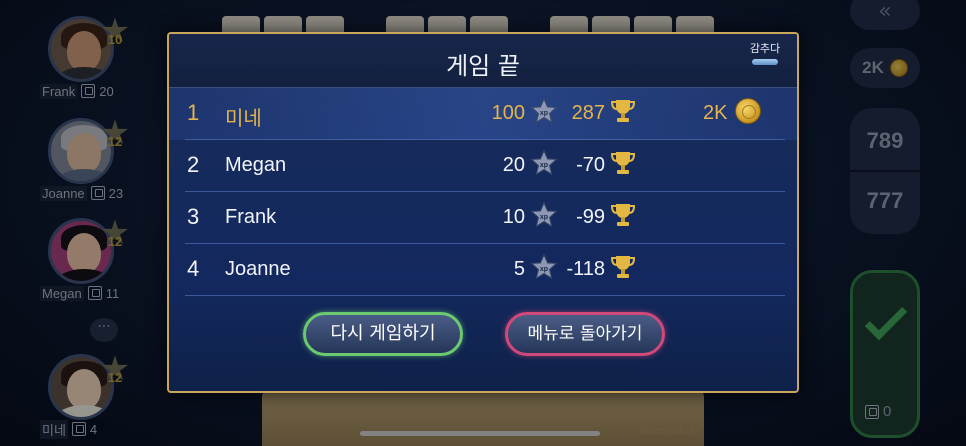 The image size is (966, 446). I want to click on result-row: 3 Frank 10 xp -99, so click(483, 218).